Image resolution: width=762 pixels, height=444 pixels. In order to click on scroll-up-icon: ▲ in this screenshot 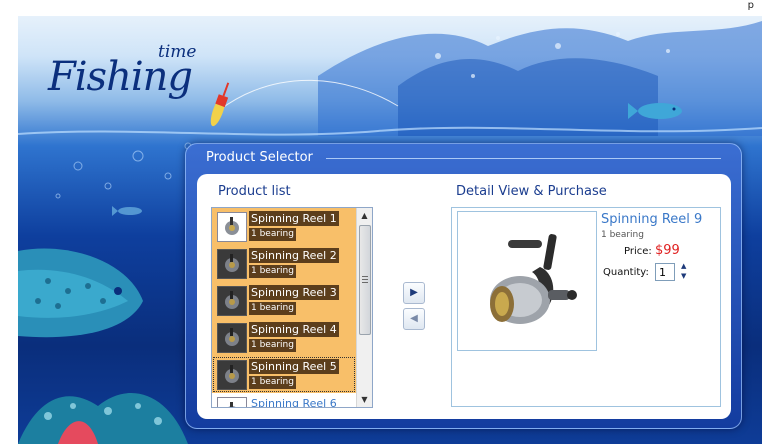, I will do `click(364, 215)`.